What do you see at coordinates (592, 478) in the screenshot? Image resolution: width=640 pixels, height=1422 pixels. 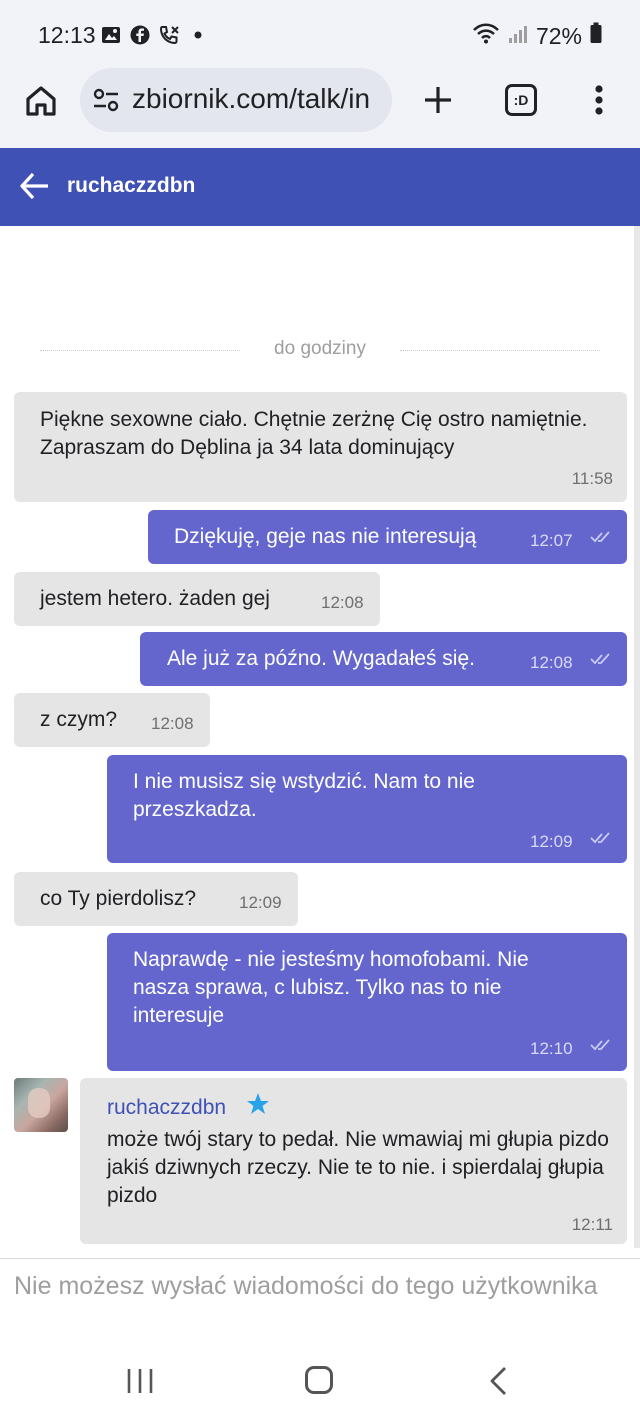 I see `message-time: 11:58` at bounding box center [592, 478].